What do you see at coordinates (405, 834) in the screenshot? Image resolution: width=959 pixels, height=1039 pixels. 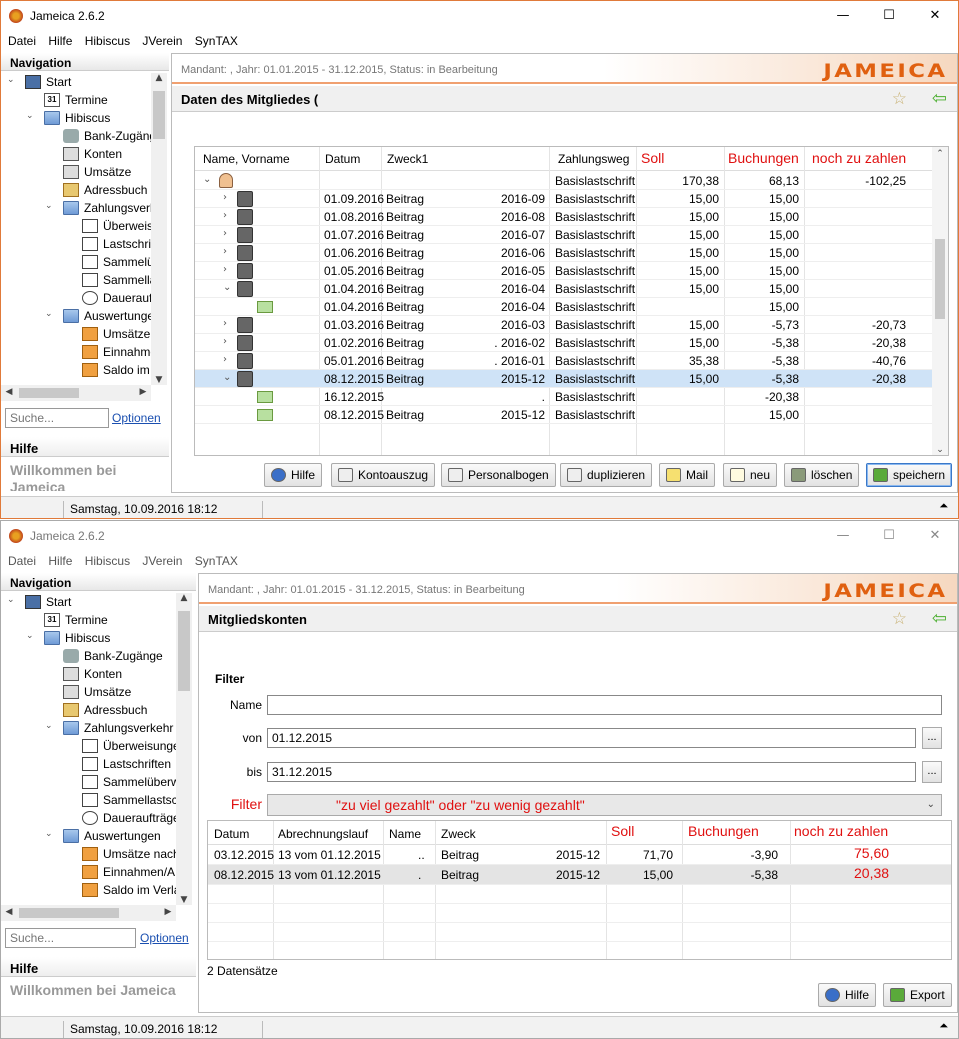 I see `col-name: Name` at bounding box center [405, 834].